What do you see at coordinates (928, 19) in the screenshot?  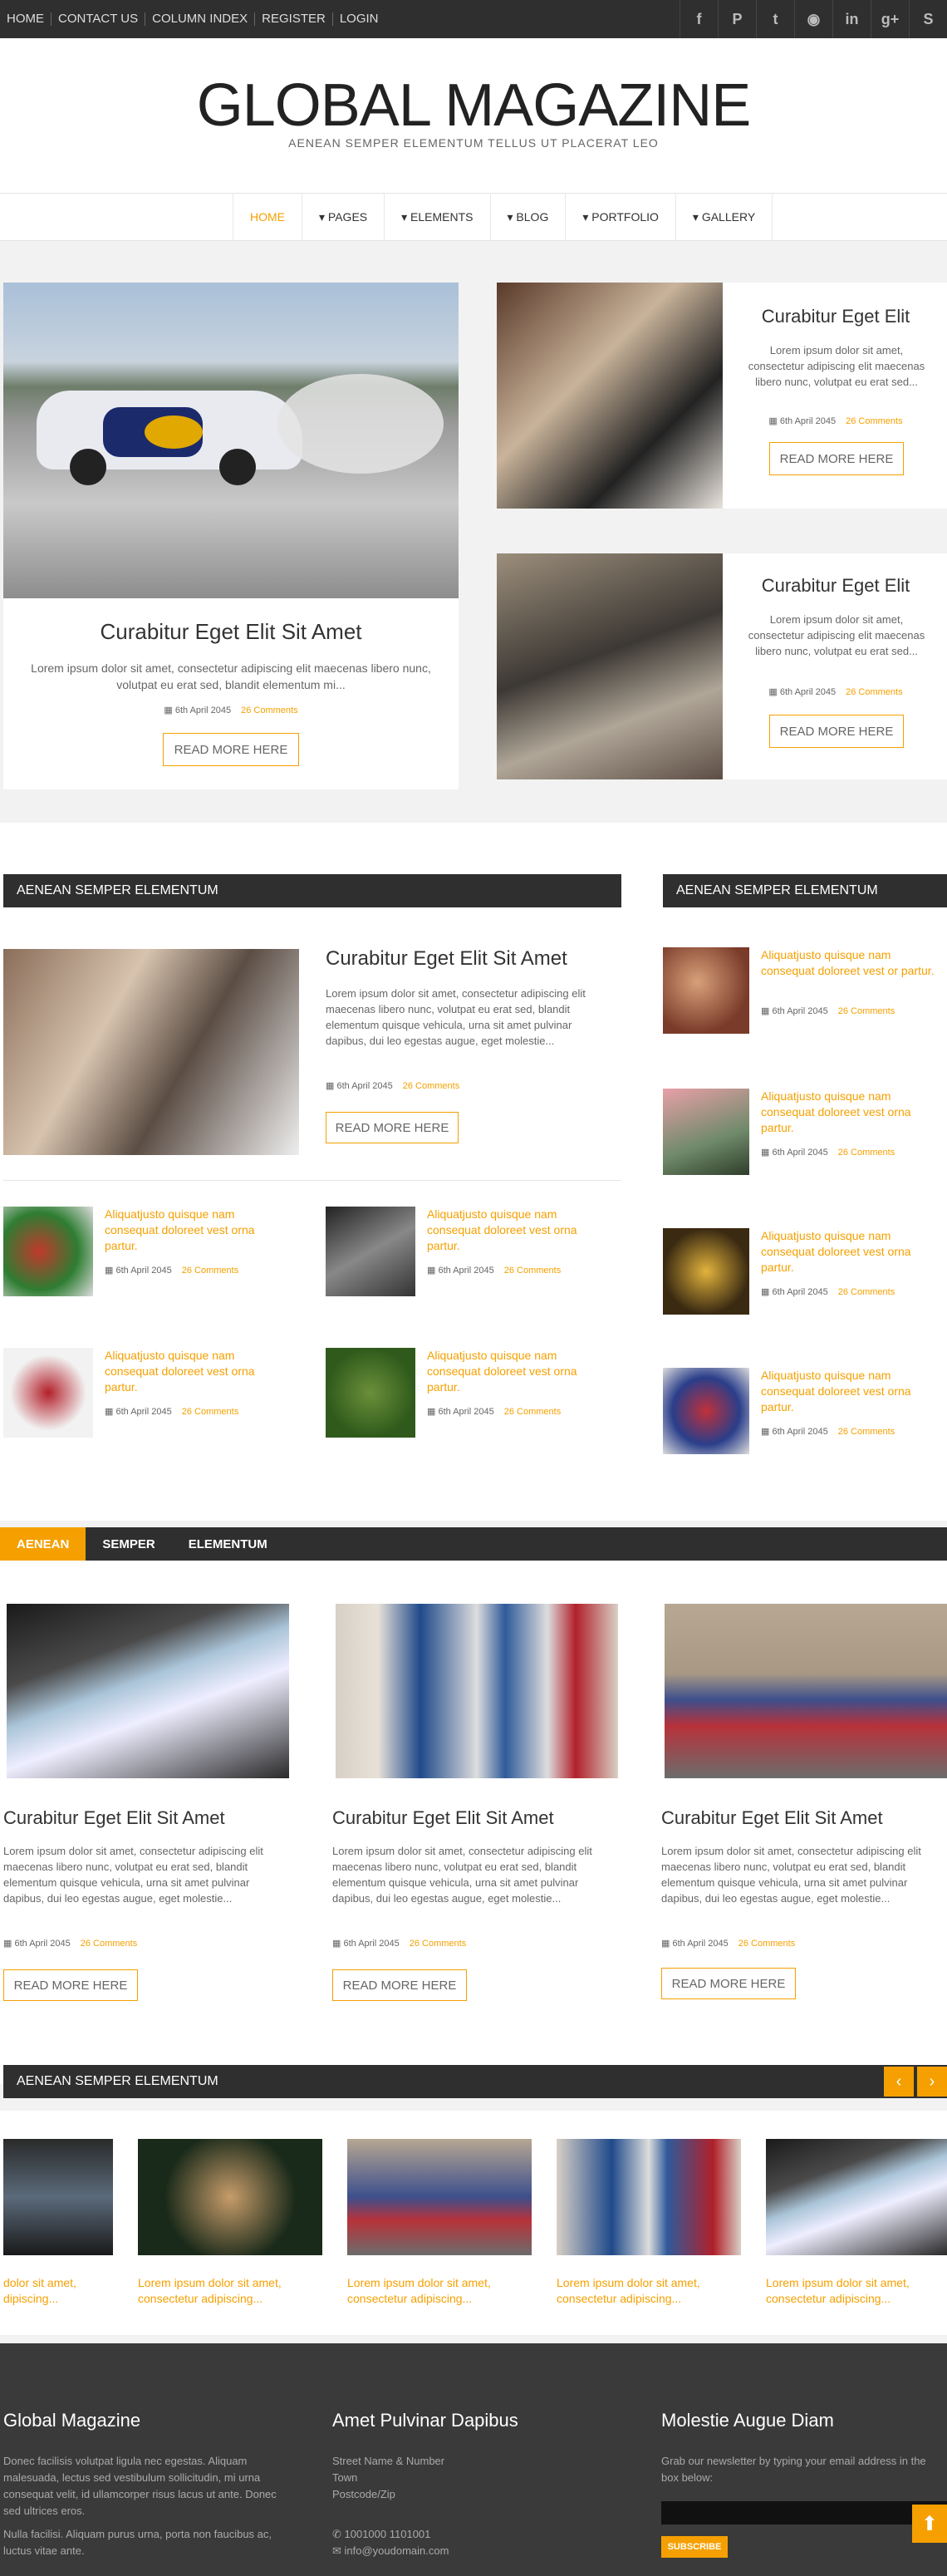 I see `skype-icon: S` at bounding box center [928, 19].